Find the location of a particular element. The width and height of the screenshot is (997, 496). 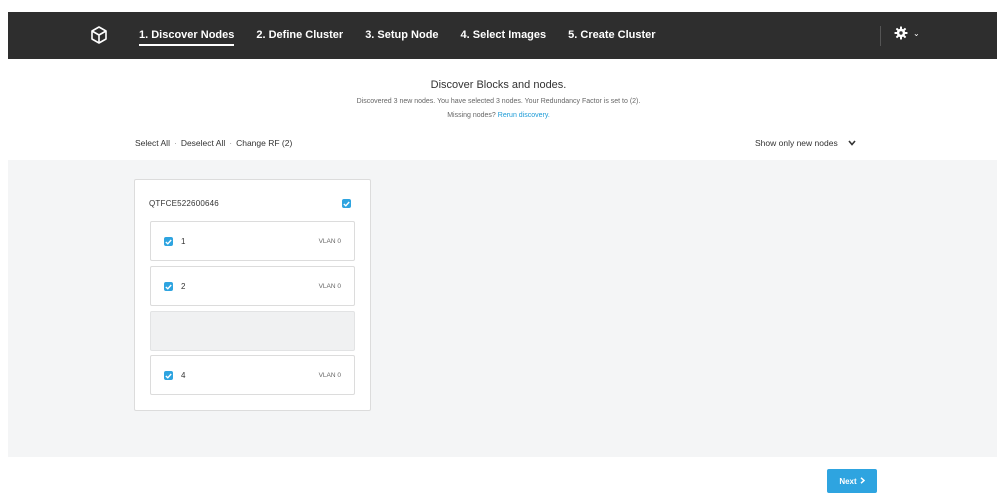

node-row: 2 VLAN 0 is located at coordinates (252, 286).